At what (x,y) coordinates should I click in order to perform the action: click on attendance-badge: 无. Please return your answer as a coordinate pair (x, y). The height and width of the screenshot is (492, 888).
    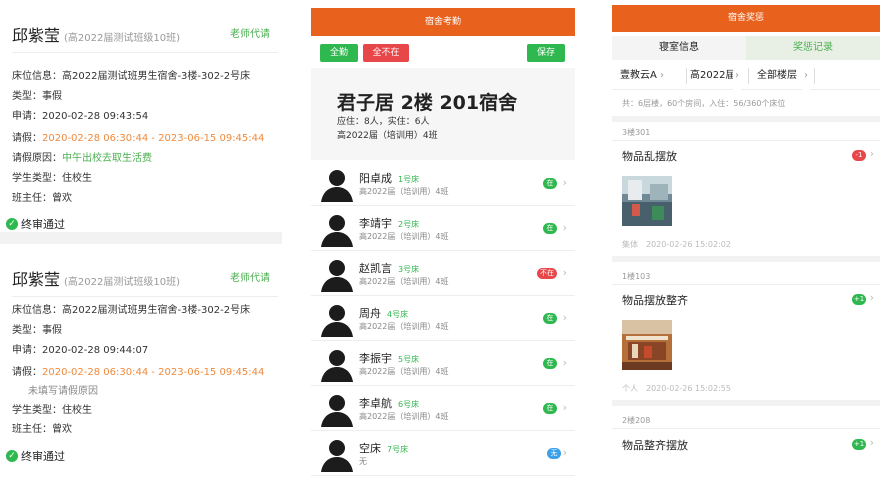
    Looking at the image, I should click on (554, 453).